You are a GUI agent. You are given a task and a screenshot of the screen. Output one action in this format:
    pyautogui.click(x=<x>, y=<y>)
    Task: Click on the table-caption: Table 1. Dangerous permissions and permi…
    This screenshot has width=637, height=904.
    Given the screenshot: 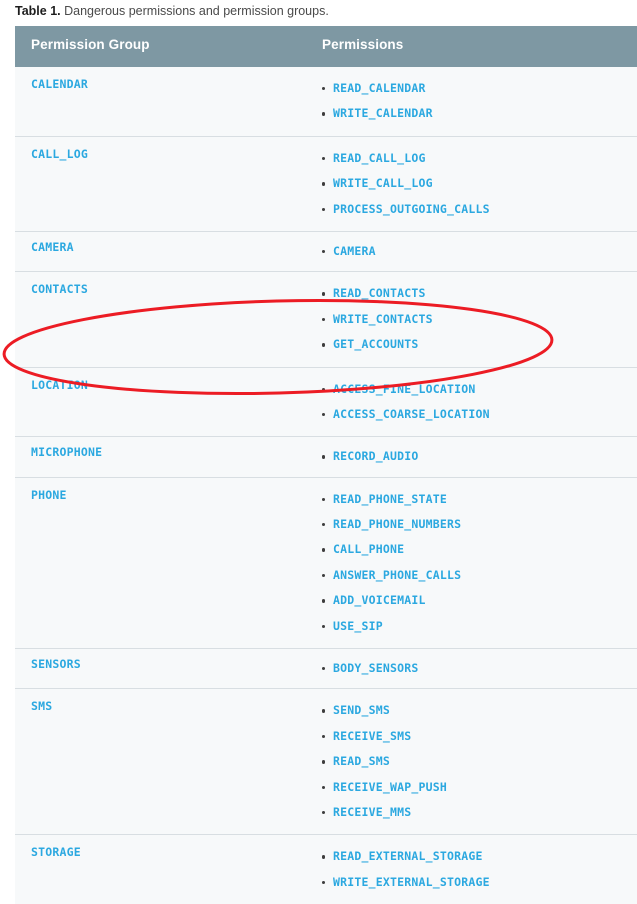 What is the action you would take?
    pyautogui.click(x=172, y=11)
    